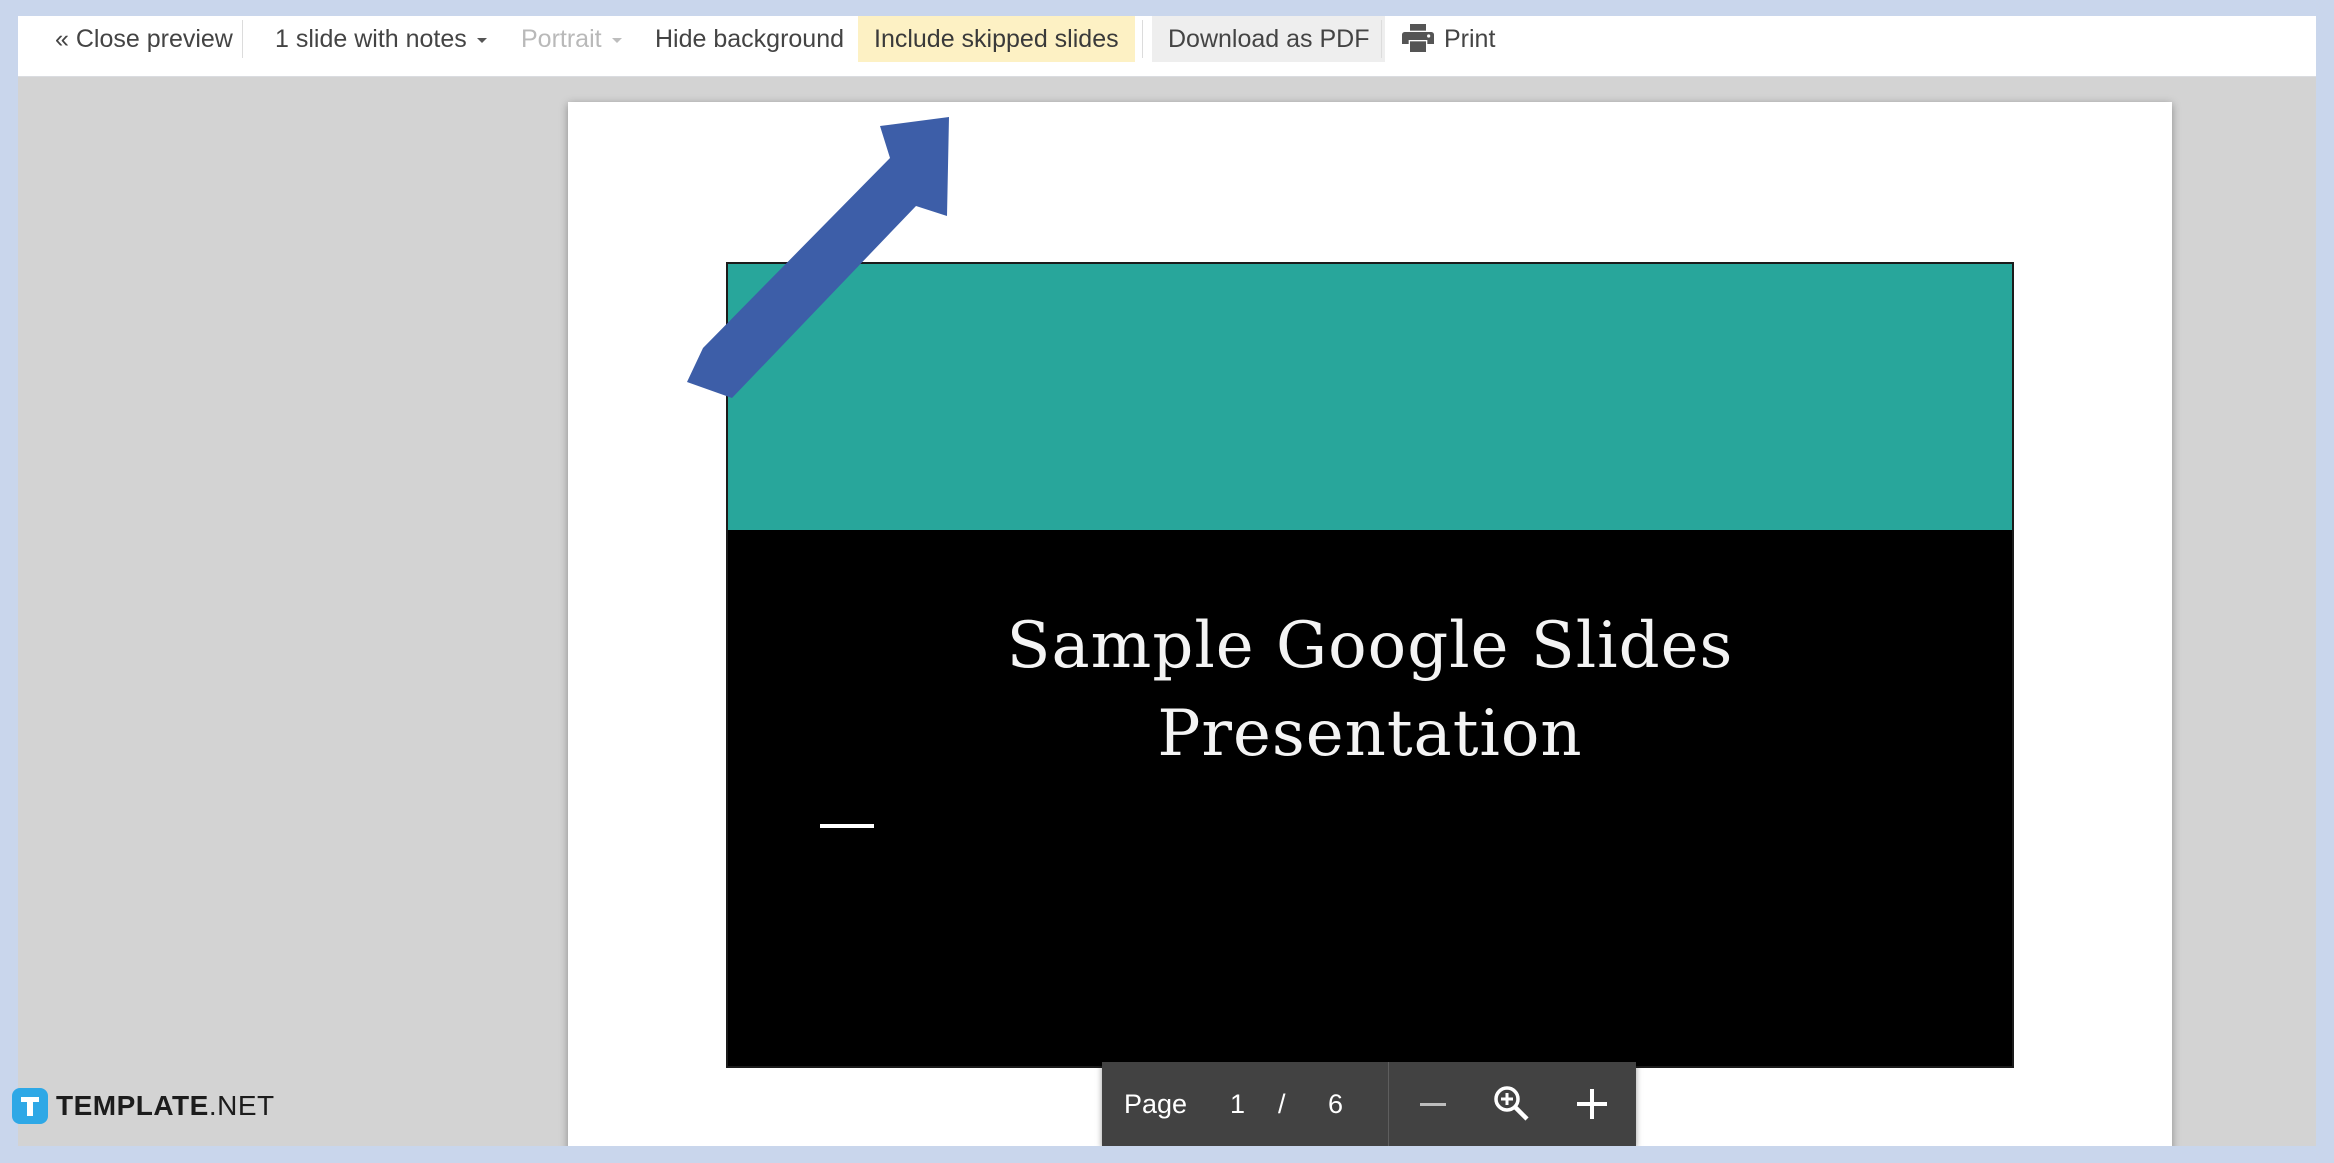 This screenshot has width=2334, height=1163. Describe the element at coordinates (1156, 1104) in the screenshot. I see `page-label: Page` at that location.